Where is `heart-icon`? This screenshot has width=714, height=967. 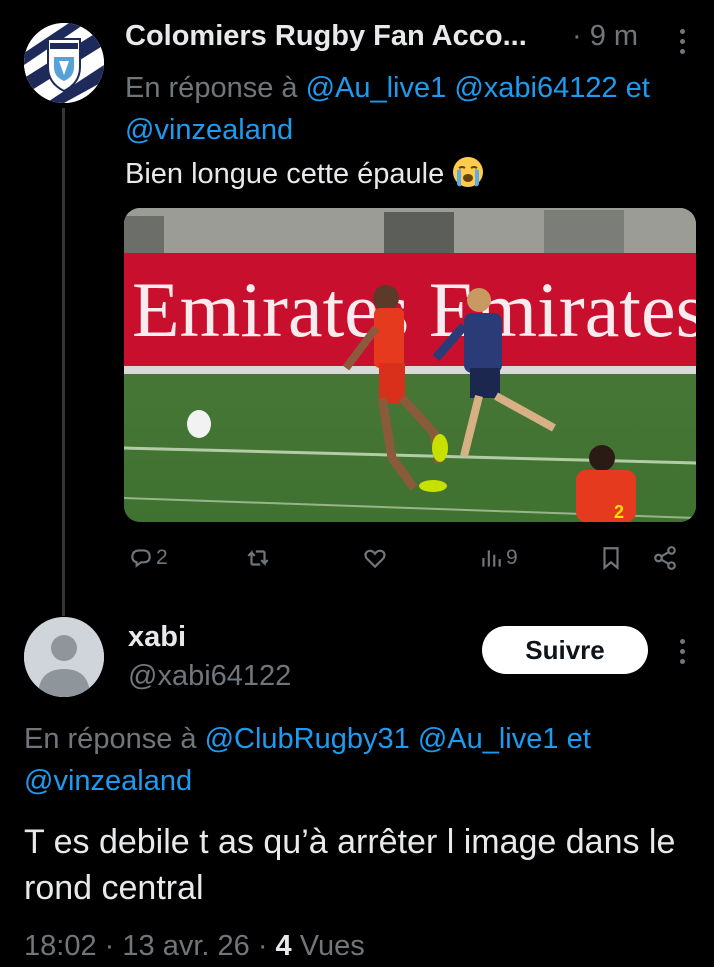 heart-icon is located at coordinates (375, 559).